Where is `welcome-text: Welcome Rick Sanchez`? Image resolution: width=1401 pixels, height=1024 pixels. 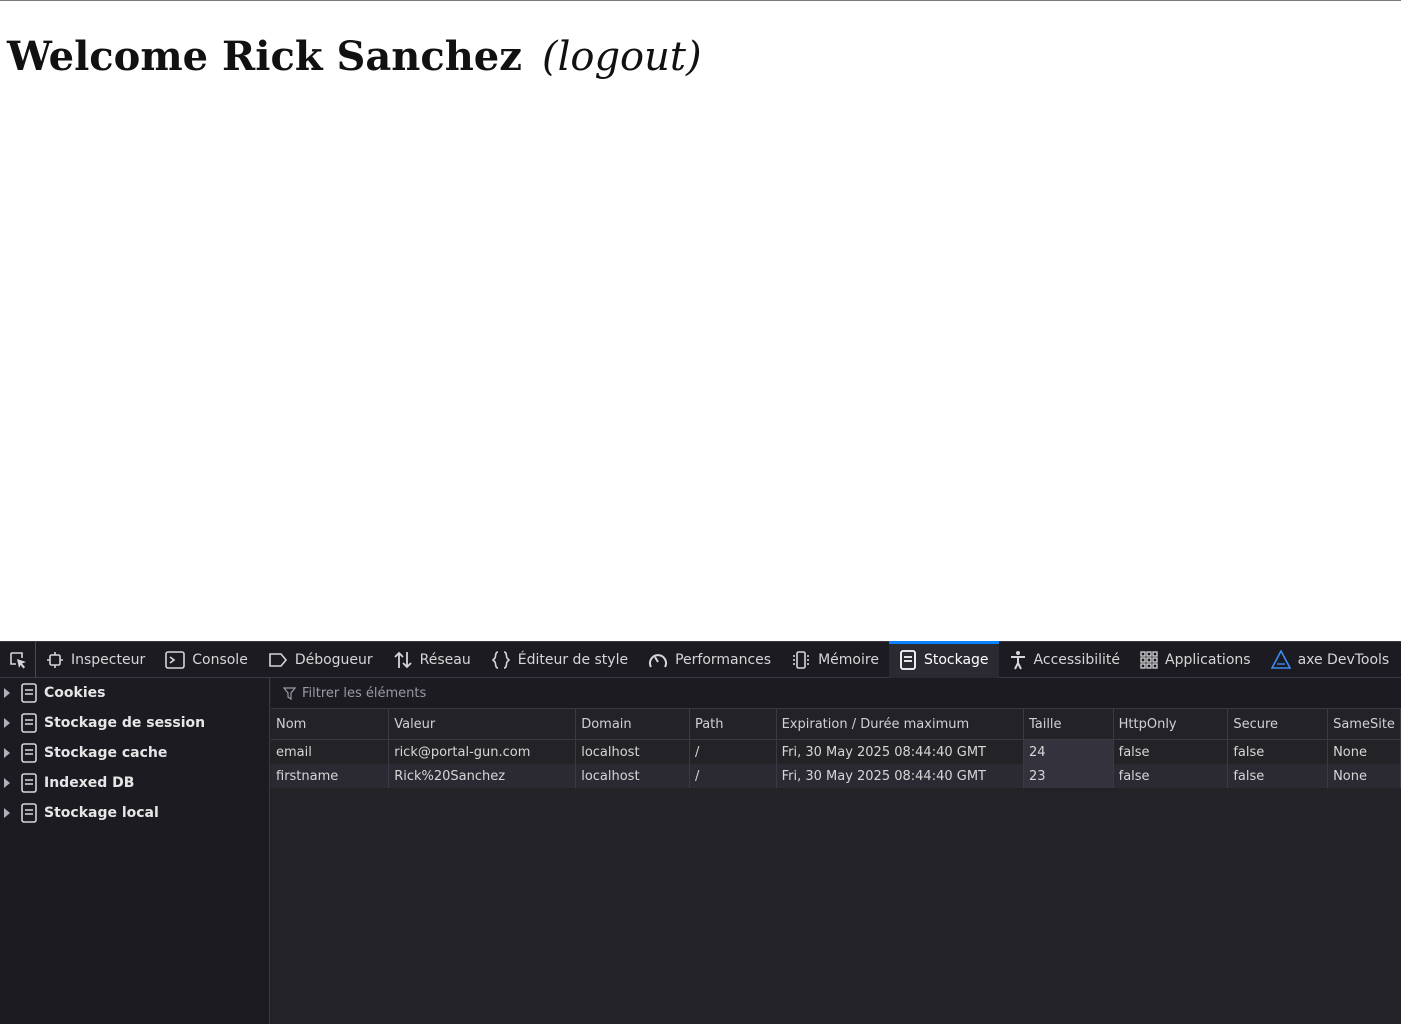 welcome-text: Welcome Rick Sanchez is located at coordinates (264, 56).